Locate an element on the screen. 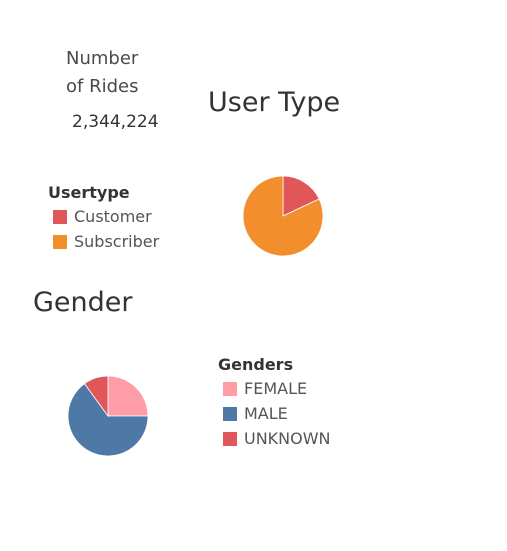 The width and height of the screenshot is (507, 551). legend-item-unknown: UNKNOWN is located at coordinates (274, 438).